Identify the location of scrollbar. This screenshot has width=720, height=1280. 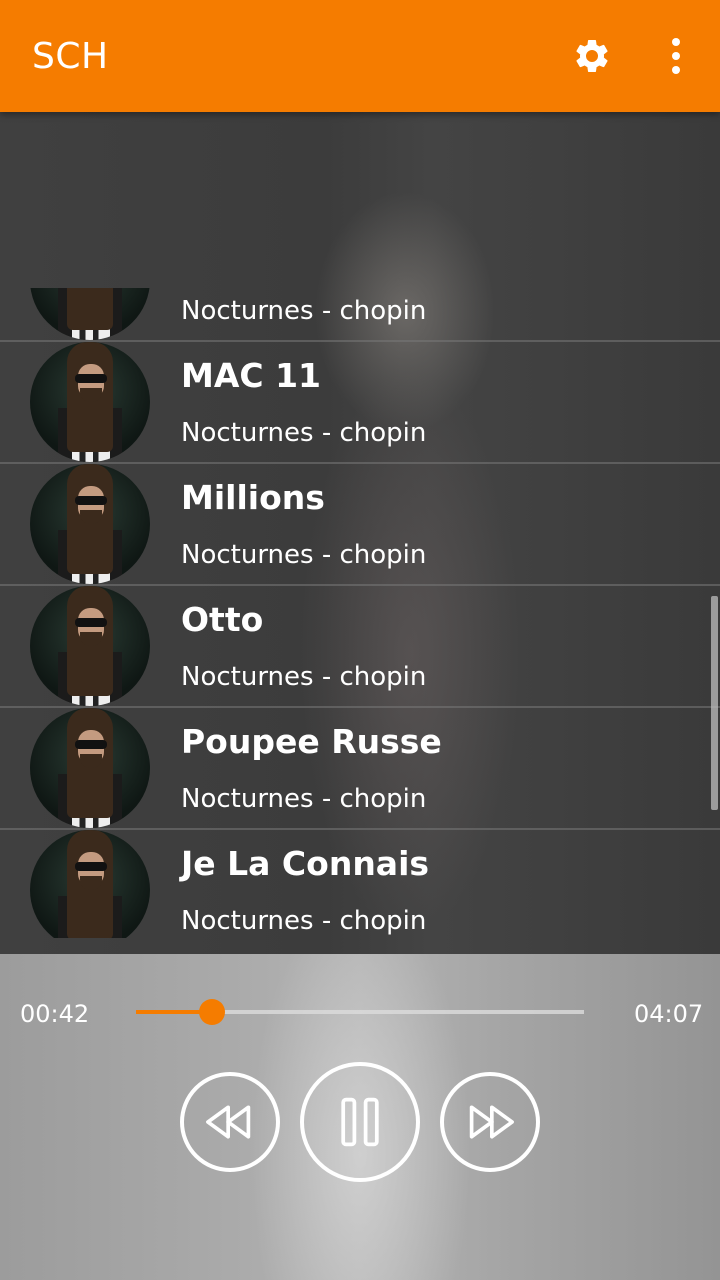
(714, 703).